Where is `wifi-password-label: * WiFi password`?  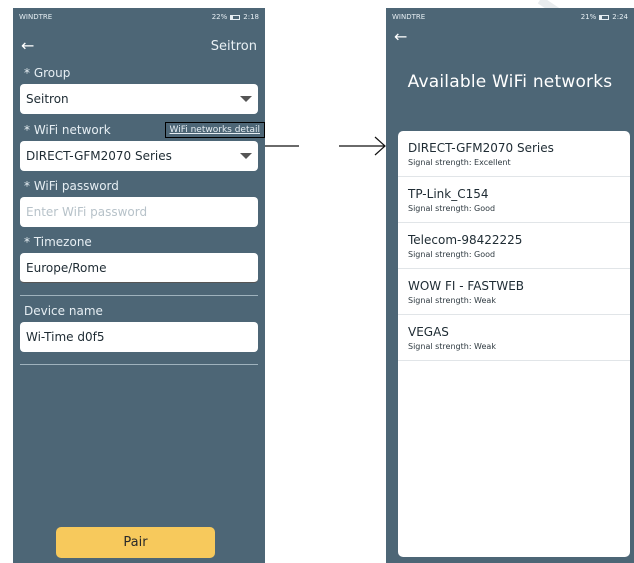
wifi-password-label: * WiFi password is located at coordinates (71, 186).